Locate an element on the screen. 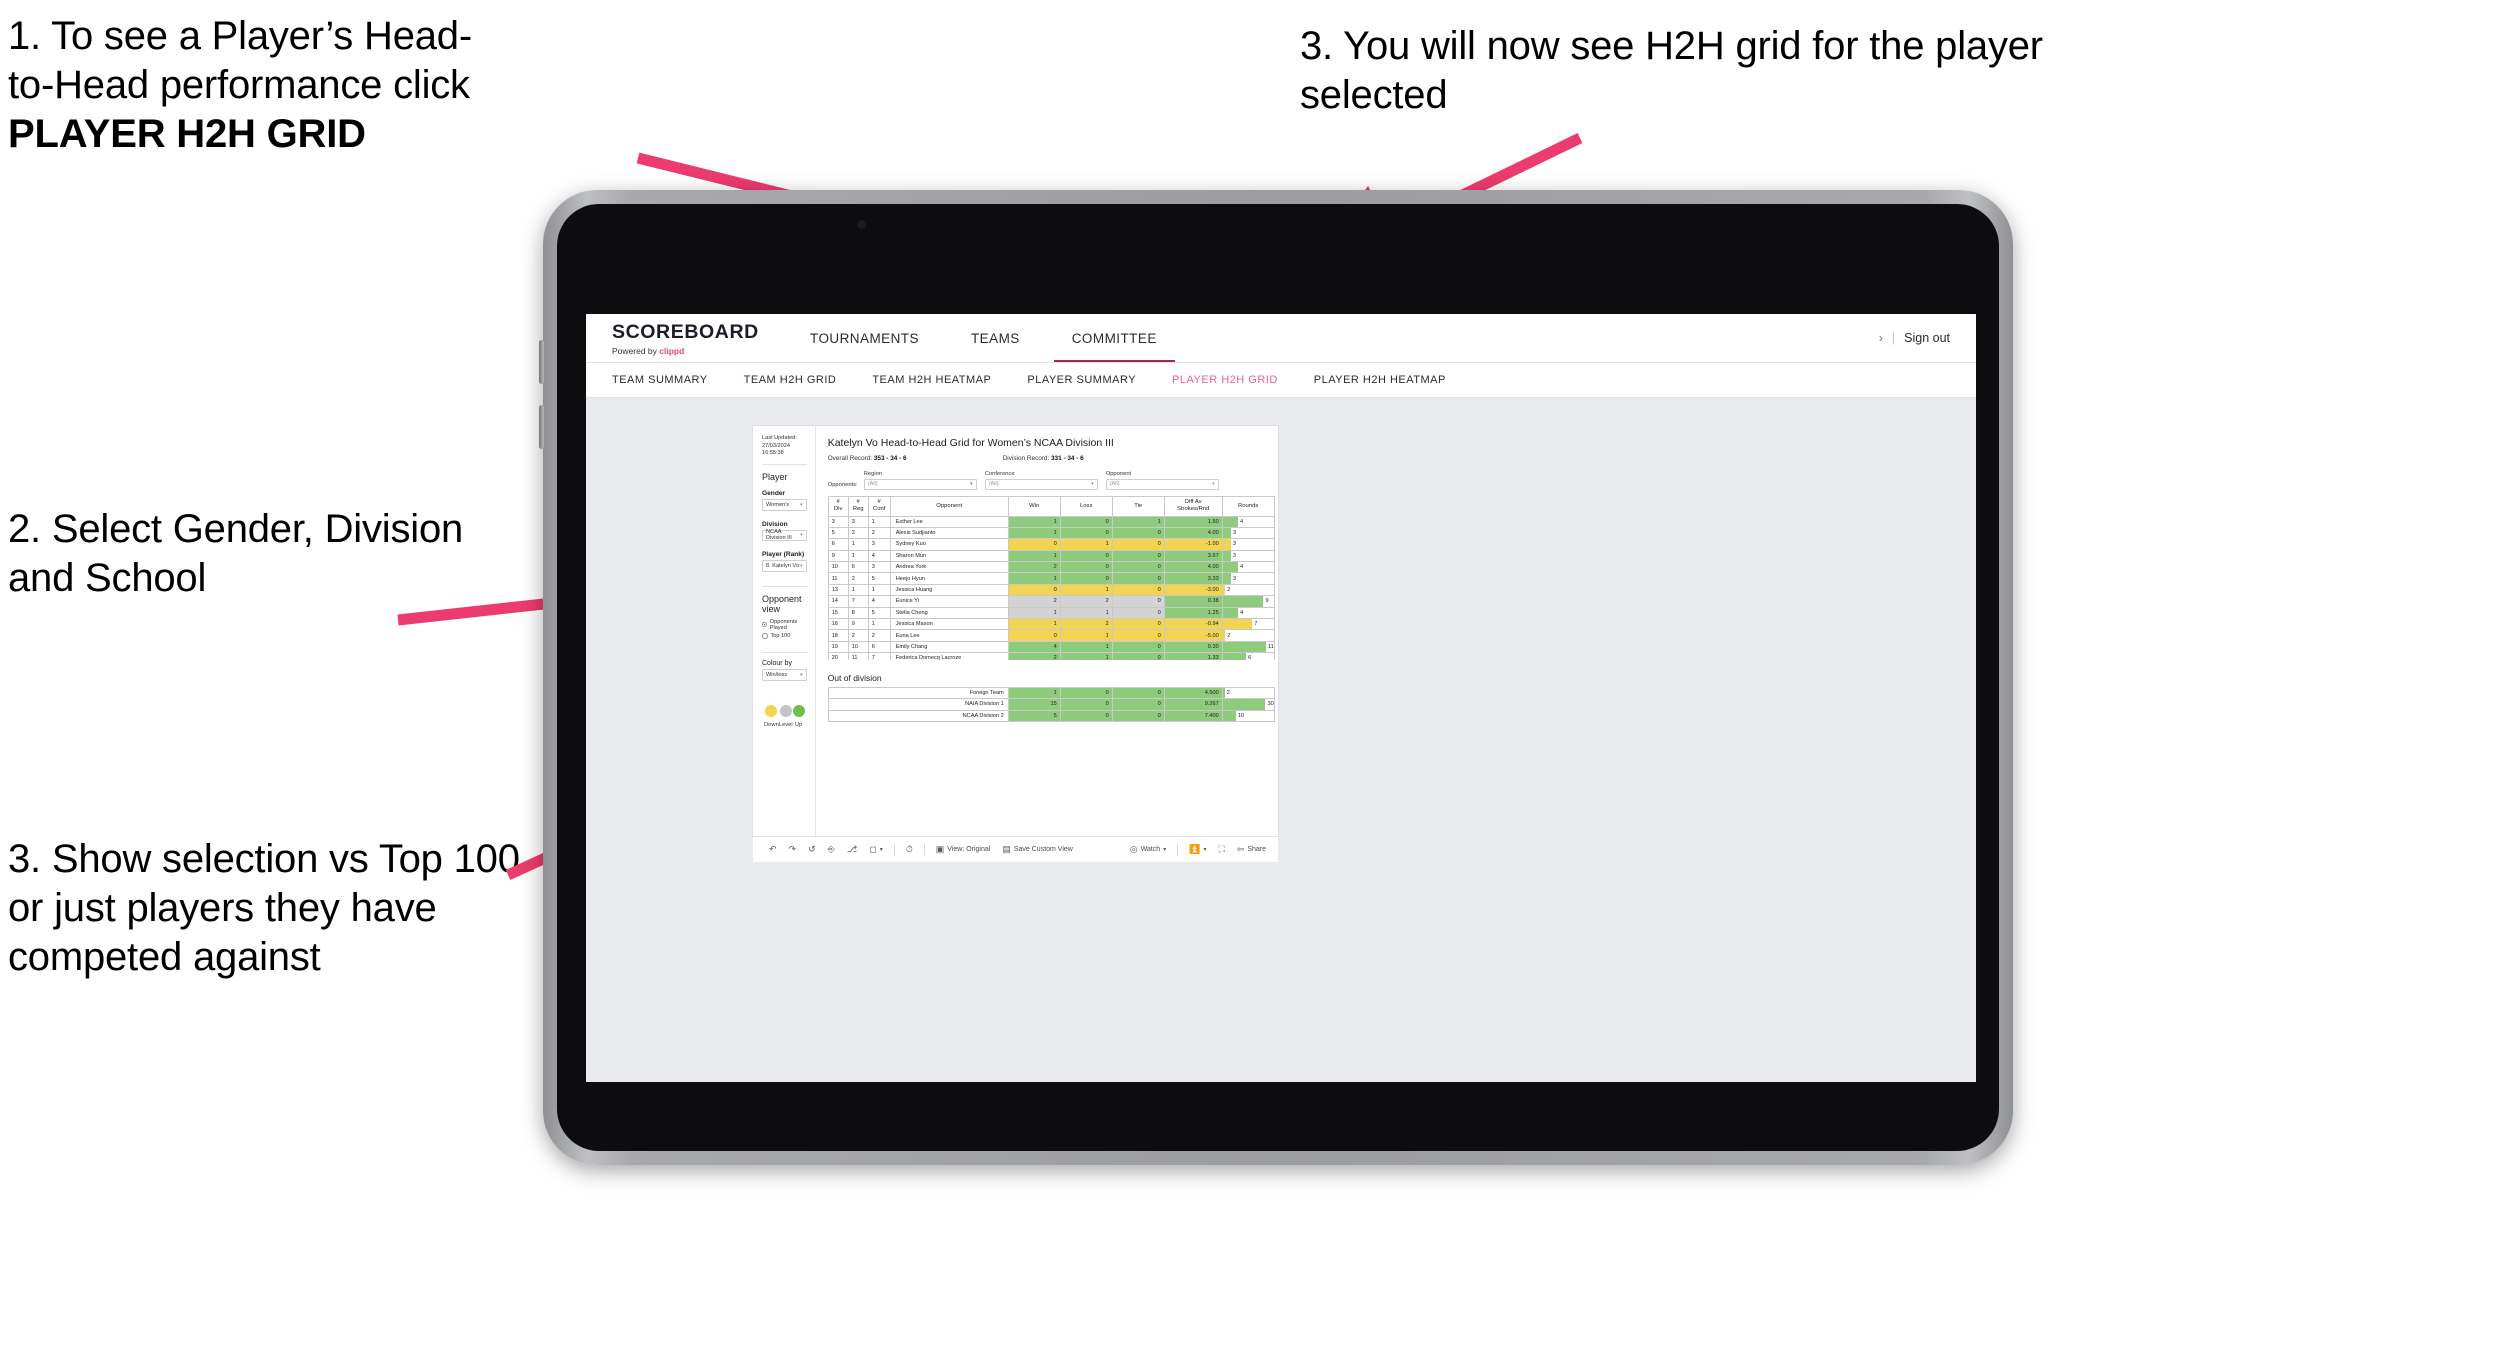  table-row: 6 1 3 Sydney Kuo 0 1 0 -1.00 3 is located at coordinates (1051, 544).